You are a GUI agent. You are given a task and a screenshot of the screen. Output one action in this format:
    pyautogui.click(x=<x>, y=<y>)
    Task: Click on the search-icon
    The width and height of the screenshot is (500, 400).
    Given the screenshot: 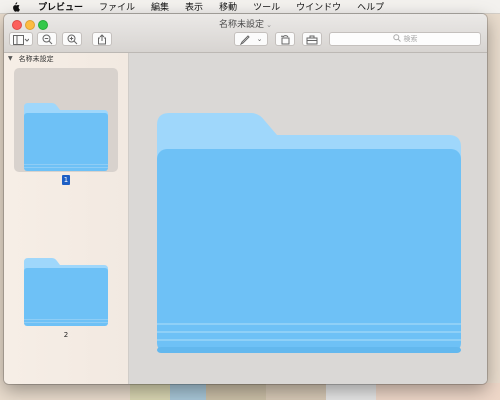 What is the action you would take?
    pyautogui.click(x=396, y=39)
    